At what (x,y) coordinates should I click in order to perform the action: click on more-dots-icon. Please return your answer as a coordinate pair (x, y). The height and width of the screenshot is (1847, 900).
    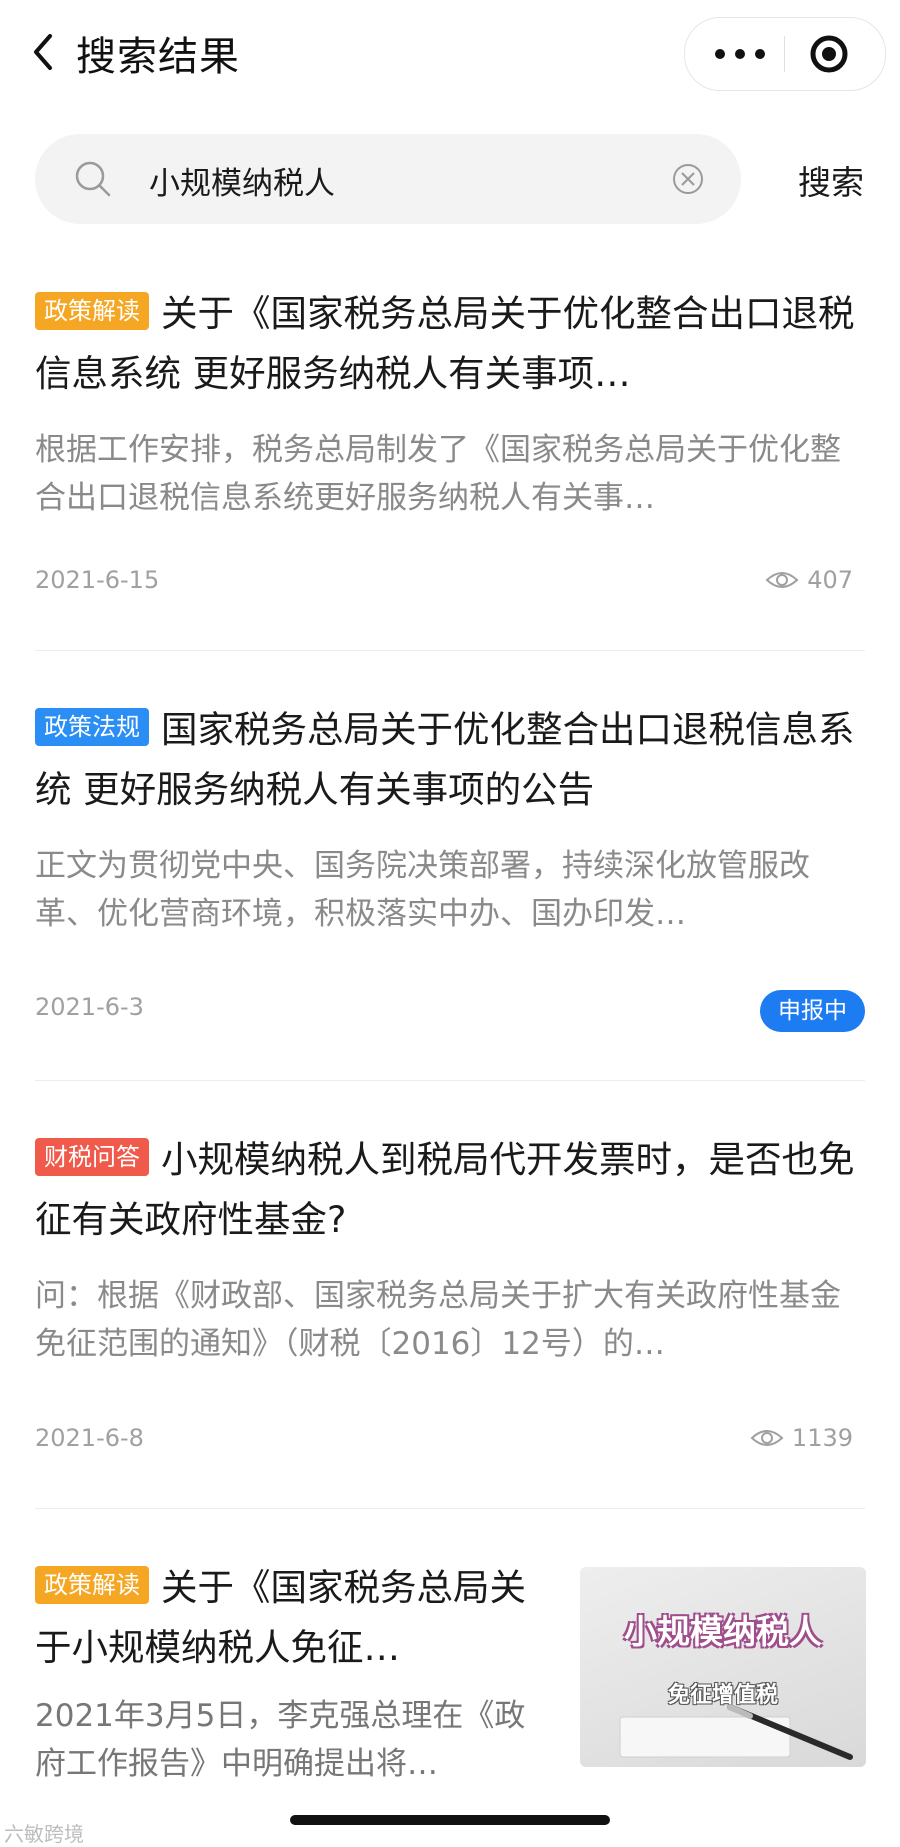
    Looking at the image, I should click on (720, 54).